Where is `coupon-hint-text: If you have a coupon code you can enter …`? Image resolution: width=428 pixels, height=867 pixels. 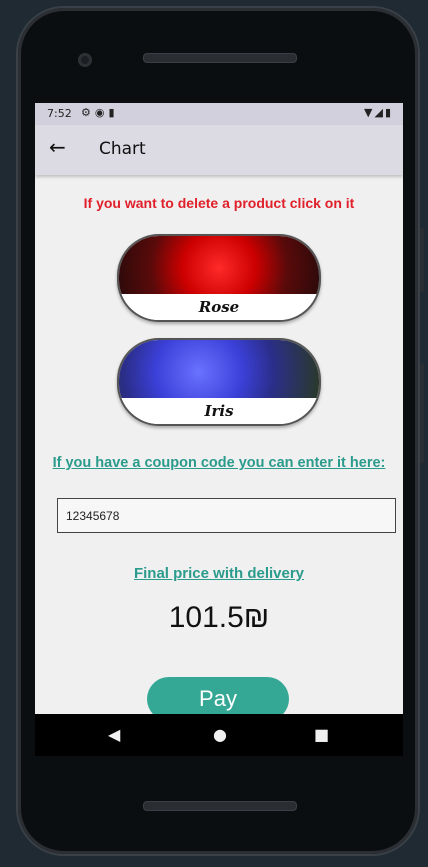 coupon-hint-text: If you have a coupon code you can enter … is located at coordinates (219, 463).